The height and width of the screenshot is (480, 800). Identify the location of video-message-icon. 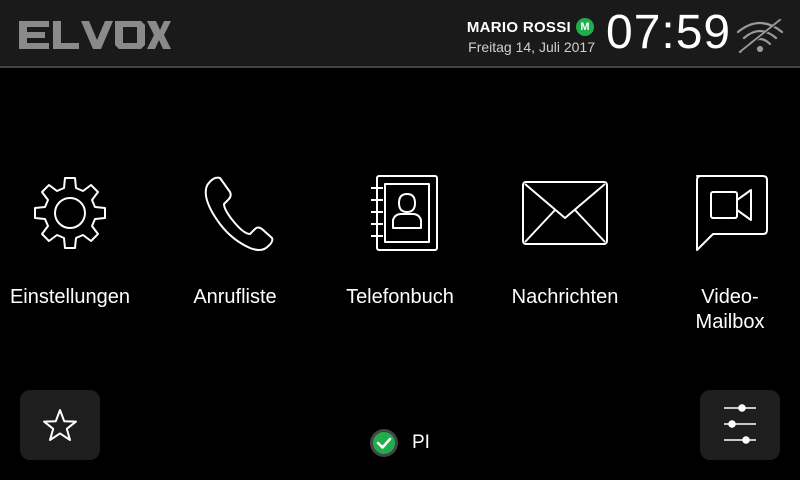
(732, 213).